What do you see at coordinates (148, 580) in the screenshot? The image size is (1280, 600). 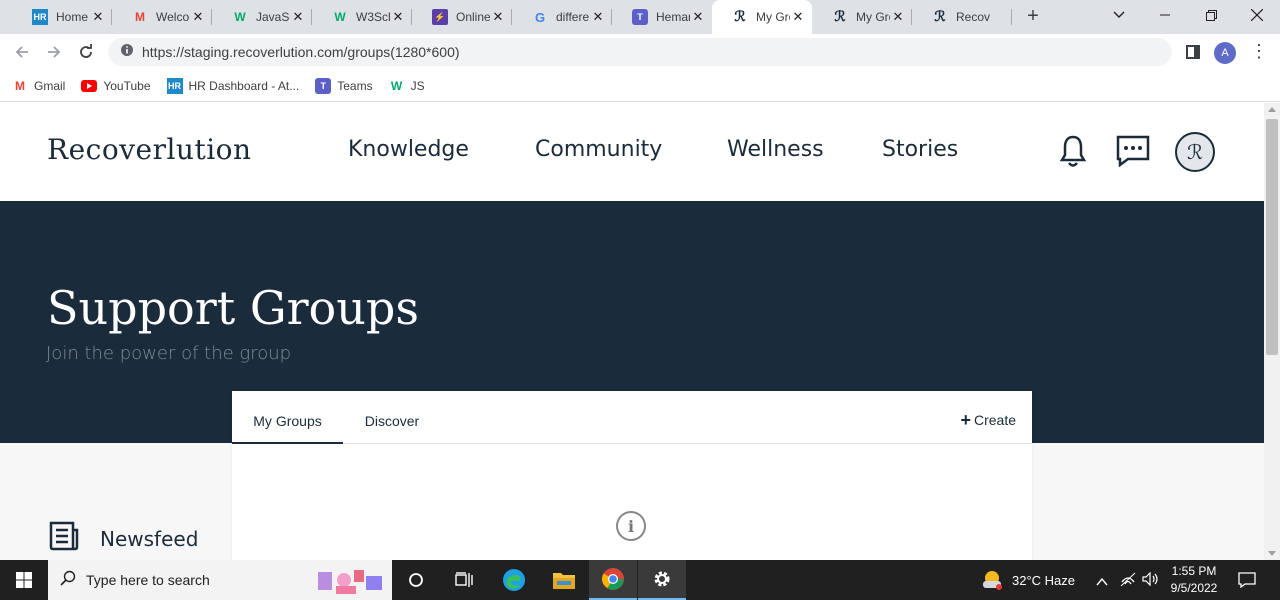 I see `search-placeholder: Type here to search` at bounding box center [148, 580].